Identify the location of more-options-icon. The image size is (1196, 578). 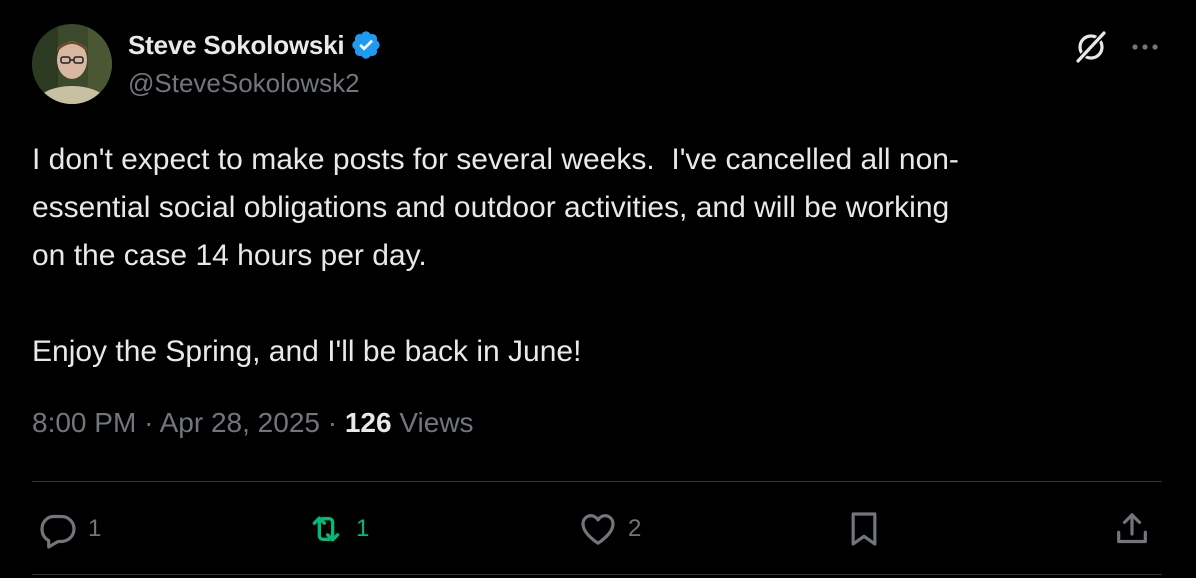
(1145, 47).